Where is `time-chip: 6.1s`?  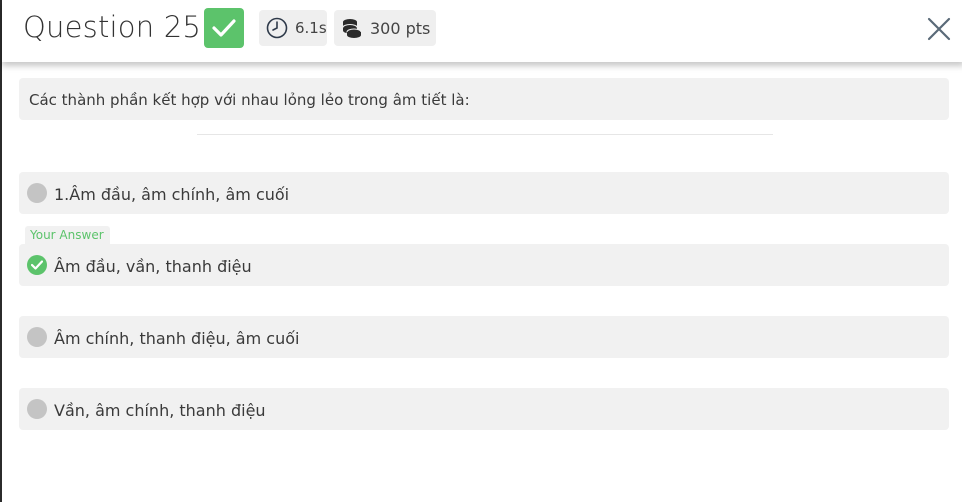 time-chip: 6.1s is located at coordinates (293, 28).